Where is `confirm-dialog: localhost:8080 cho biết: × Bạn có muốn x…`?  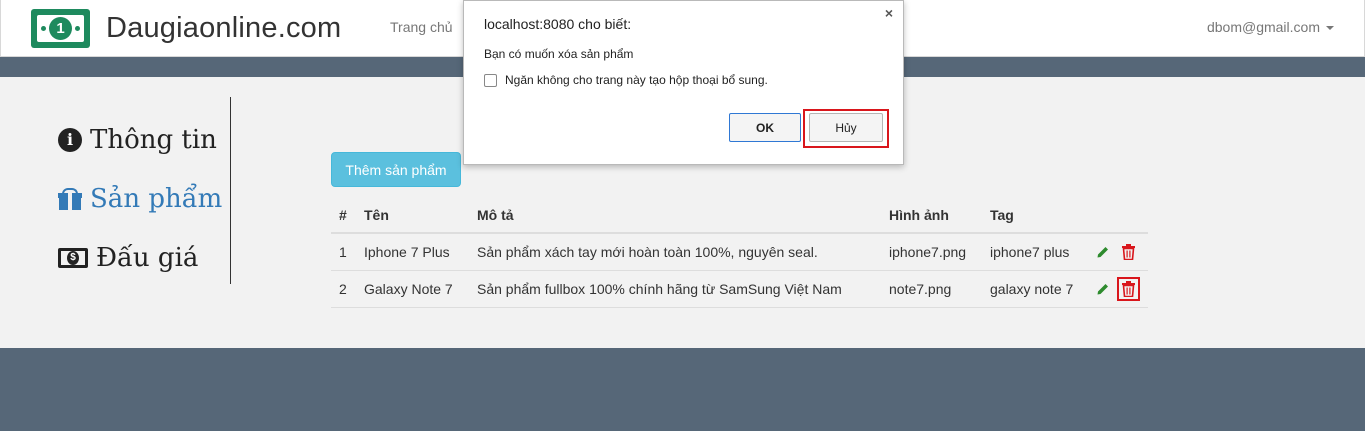 confirm-dialog: localhost:8080 cho biết: × Bạn có muốn x… is located at coordinates (683, 82).